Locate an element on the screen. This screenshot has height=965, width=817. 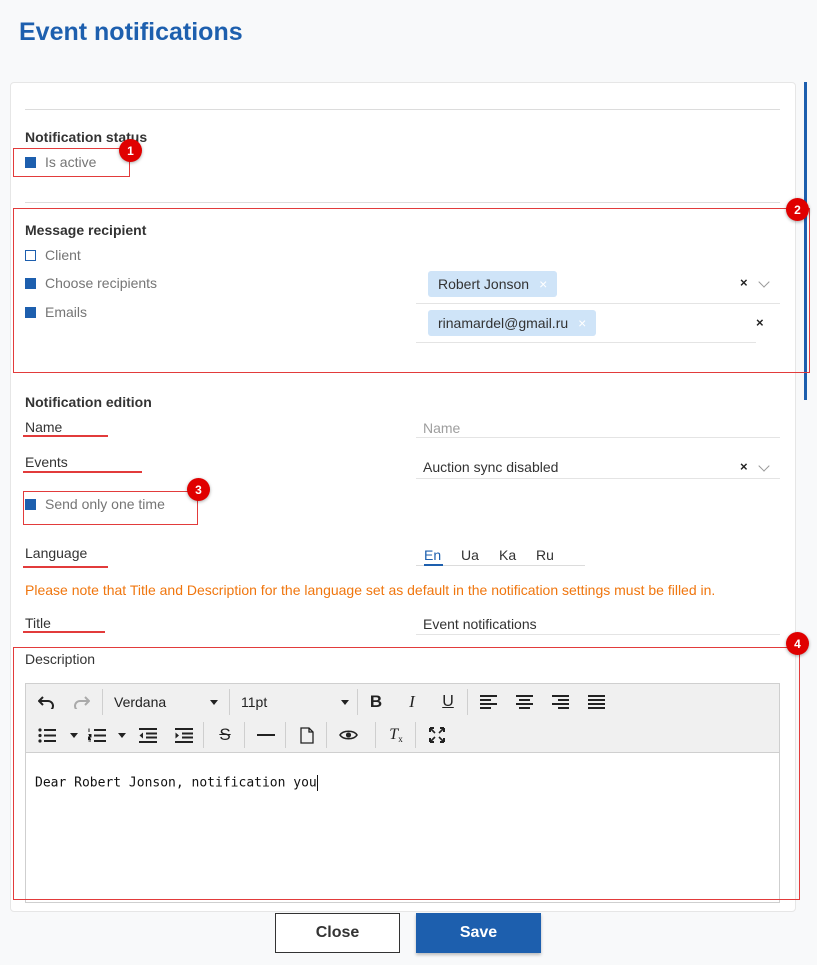
top-divider is located at coordinates (402, 109).